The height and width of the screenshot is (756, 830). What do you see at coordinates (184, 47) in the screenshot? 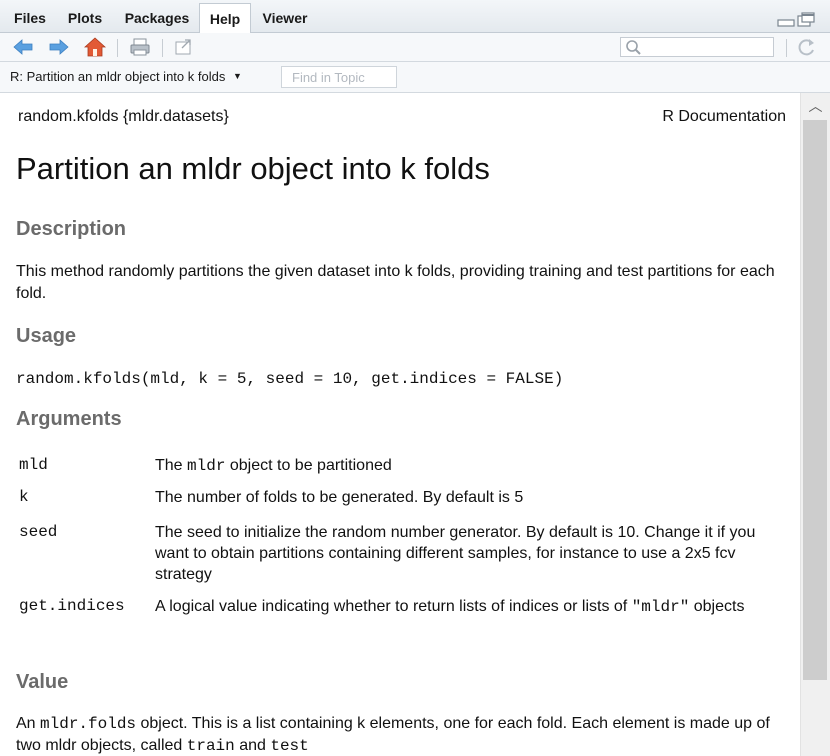
I see `popout-icon` at bounding box center [184, 47].